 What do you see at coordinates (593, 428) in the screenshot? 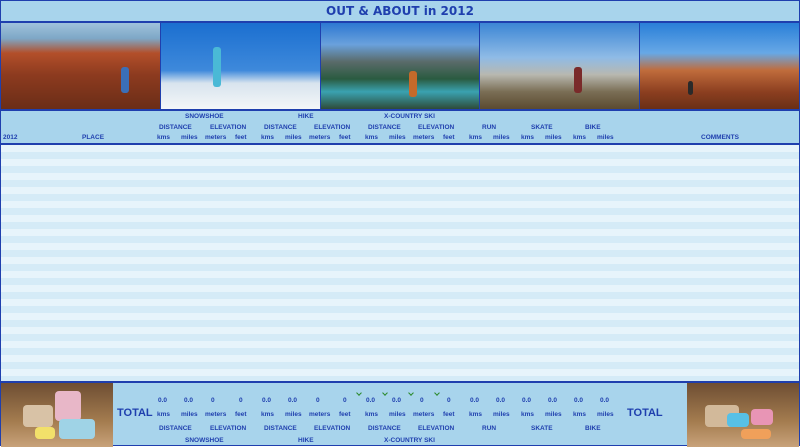
I see `label-bike: BIKE` at bounding box center [593, 428].